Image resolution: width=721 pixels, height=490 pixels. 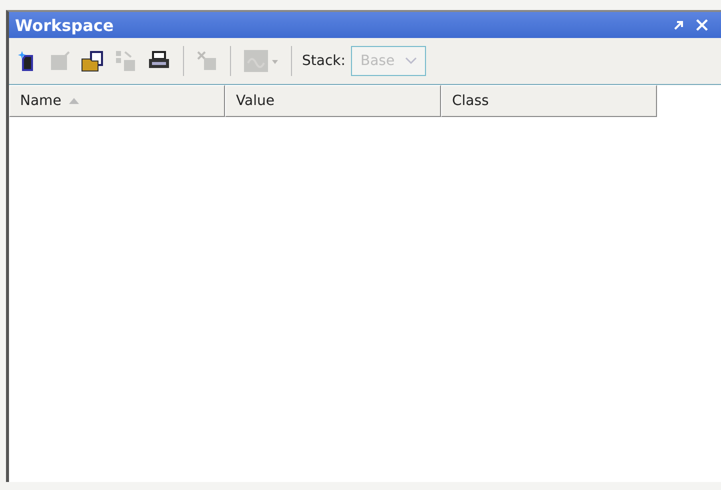 I want to click on export-icon, so click(x=125, y=61).